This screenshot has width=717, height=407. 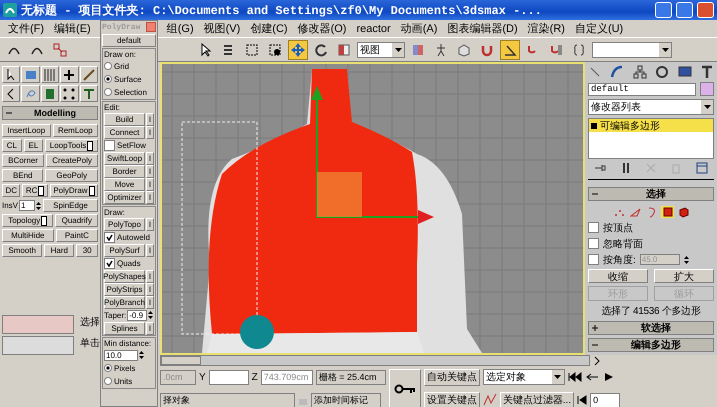 What do you see at coordinates (252, 49) in the screenshot?
I see `rectangle-select-icon` at bounding box center [252, 49].